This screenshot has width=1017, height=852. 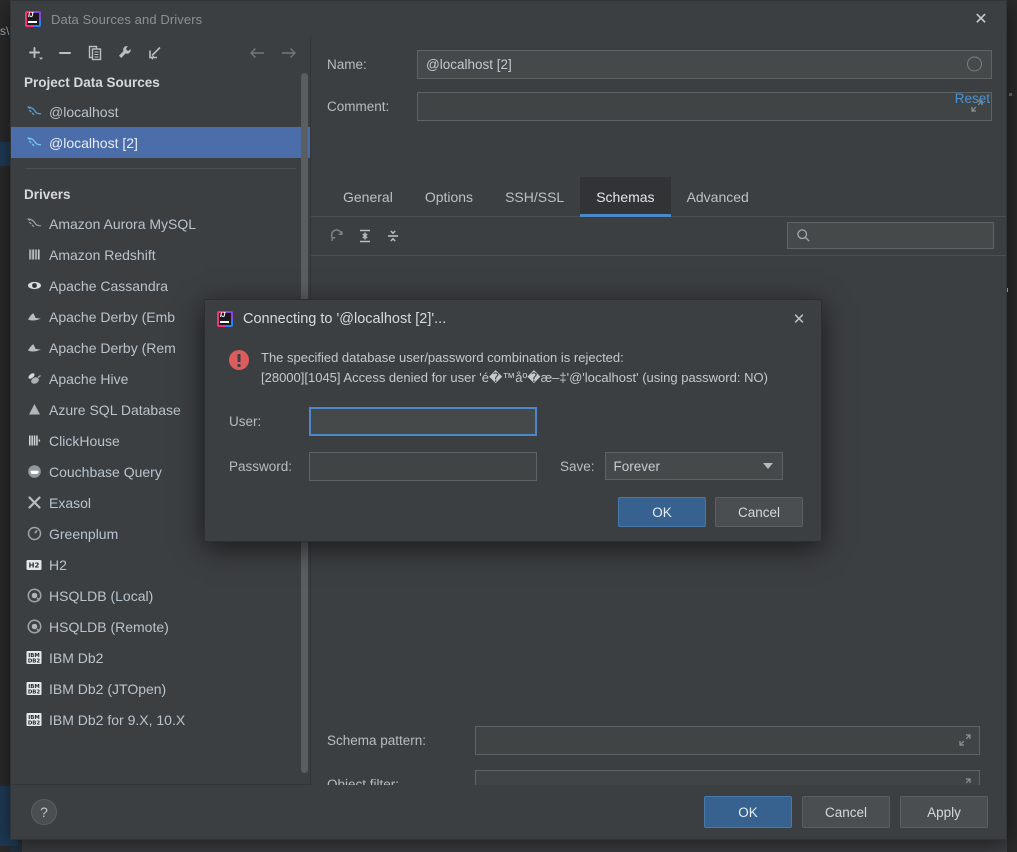 What do you see at coordinates (105, 471) in the screenshot?
I see `tree-item-label: Couchbase Query` at bounding box center [105, 471].